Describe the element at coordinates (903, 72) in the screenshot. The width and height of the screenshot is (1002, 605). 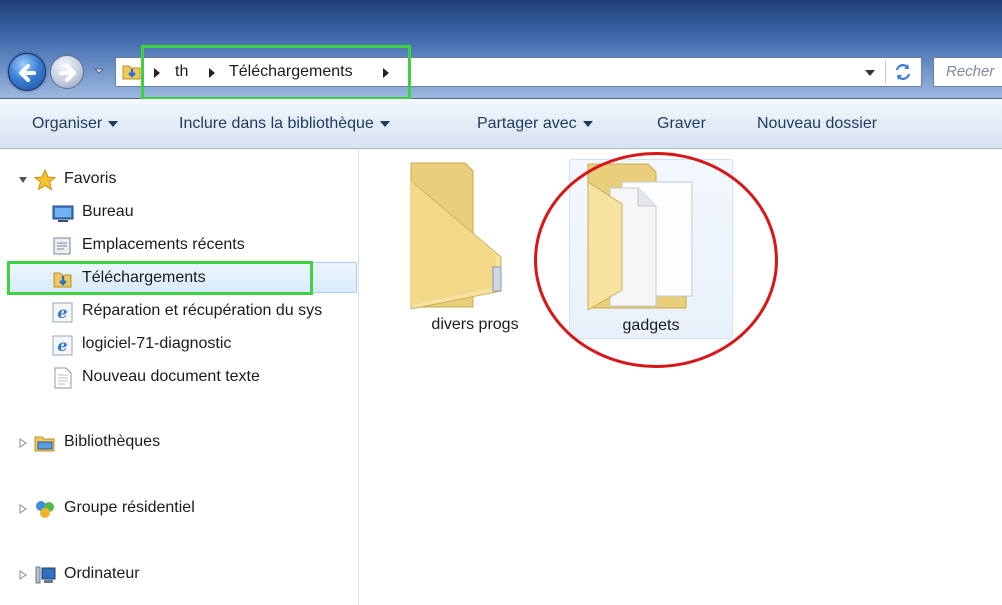
I see `refresh-icon` at that location.